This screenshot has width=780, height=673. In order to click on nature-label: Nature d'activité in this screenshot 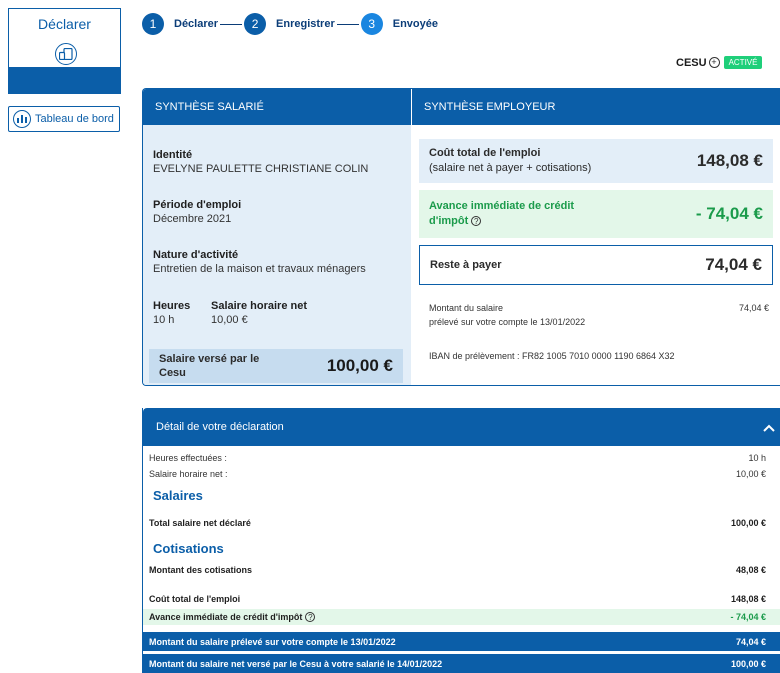, I will do `click(196, 255)`.